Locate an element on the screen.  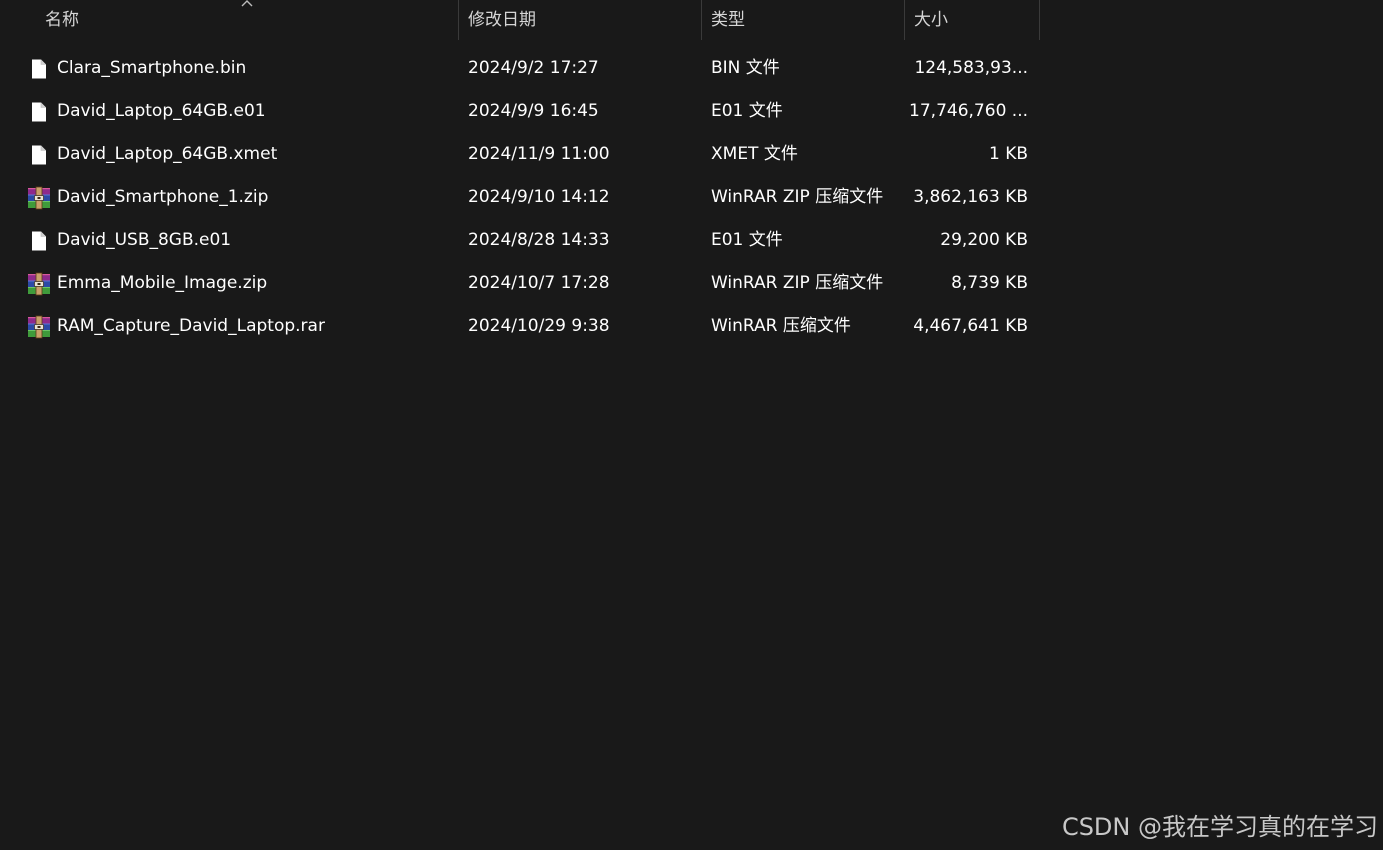
file-date: 2024/11/9 11:00 is located at coordinates (539, 154).